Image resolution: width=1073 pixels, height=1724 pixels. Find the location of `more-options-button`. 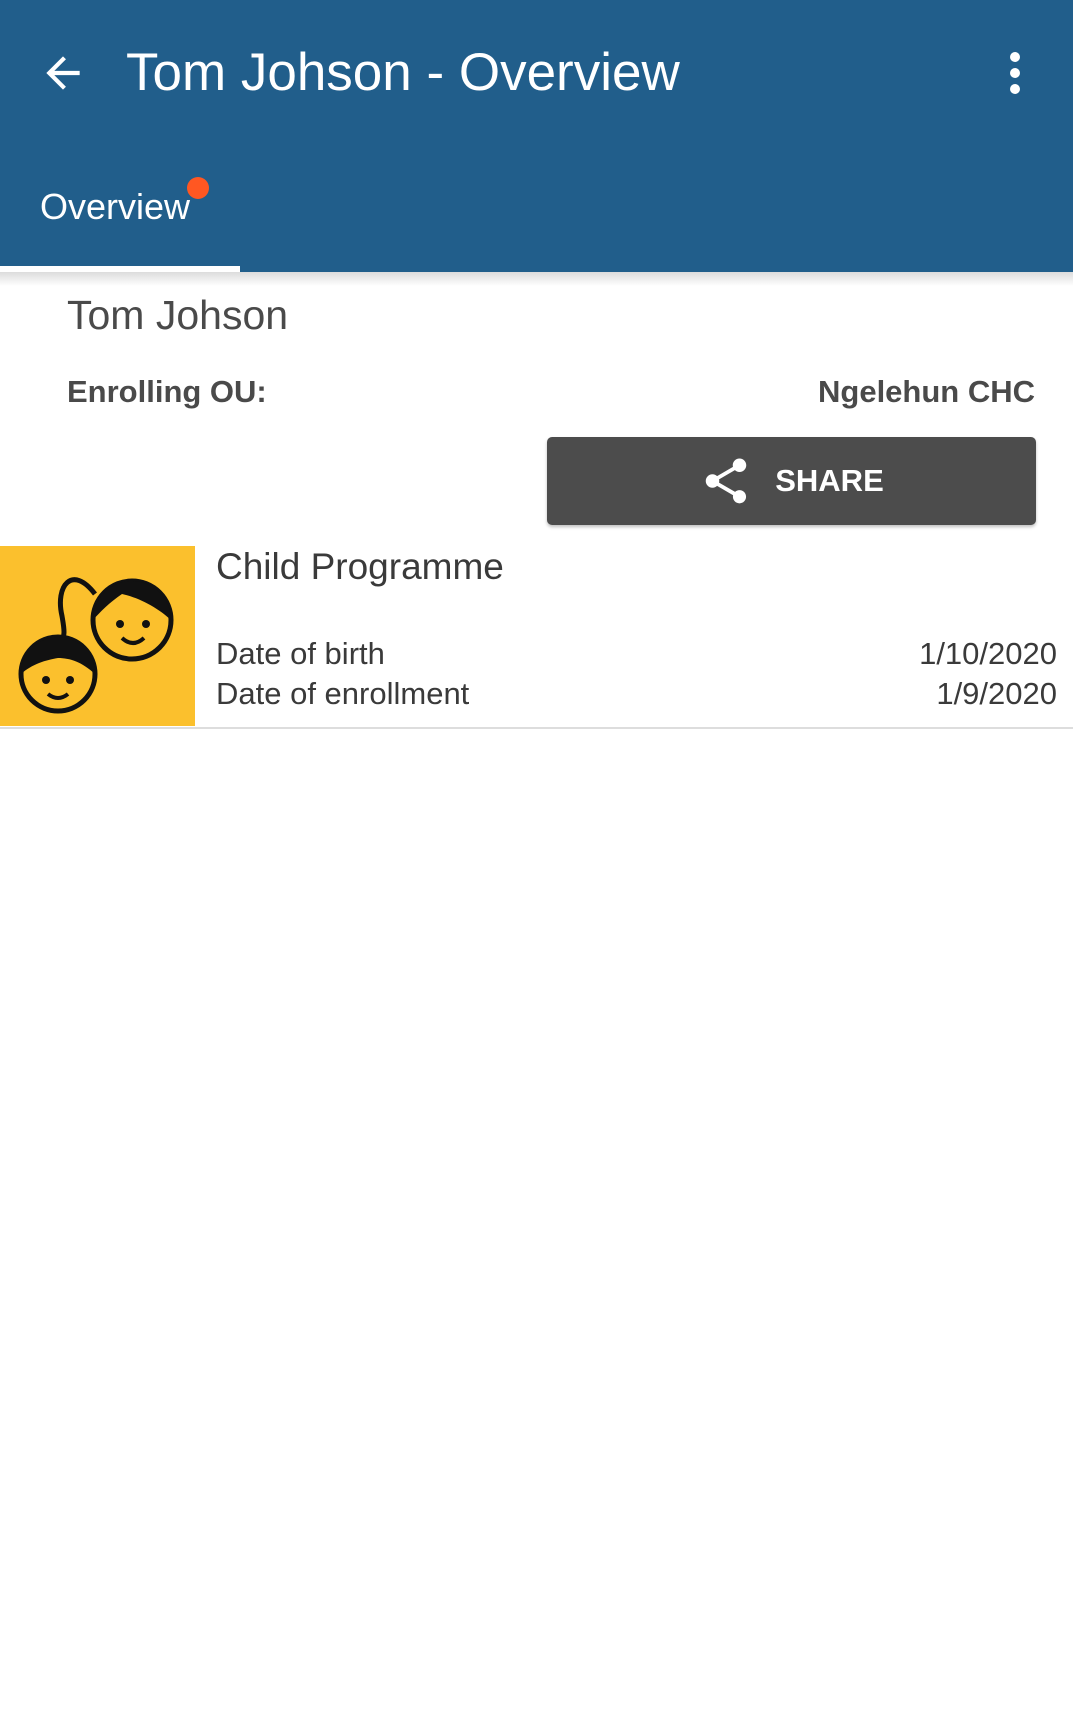

more-options-button is located at coordinates (1015, 73).